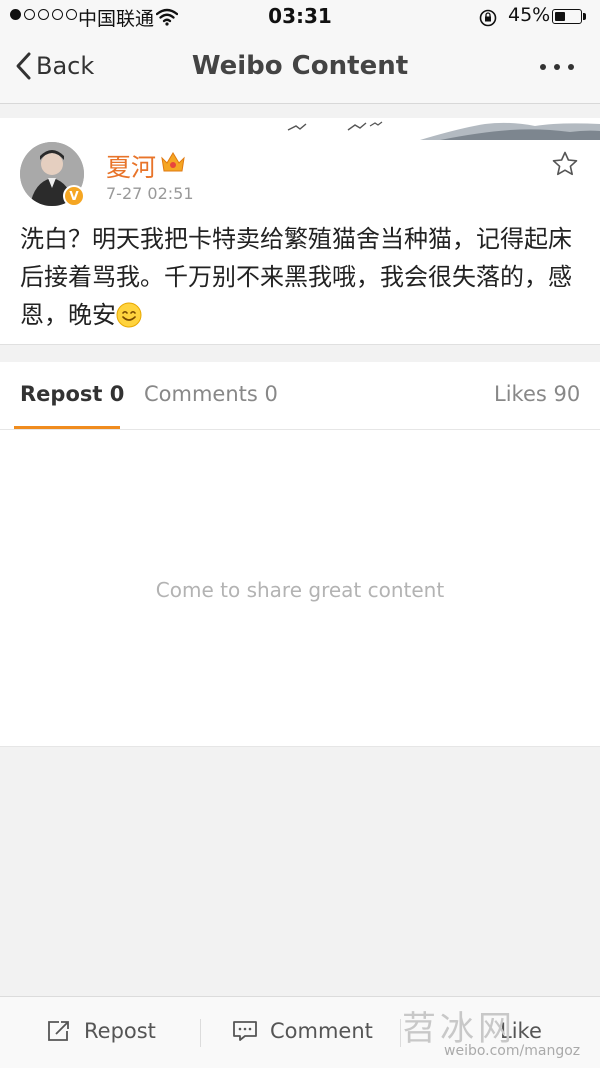 The width and height of the screenshot is (600, 1068). Describe the element at coordinates (529, 15) in the screenshot. I see `battery-percent: 45%` at that location.